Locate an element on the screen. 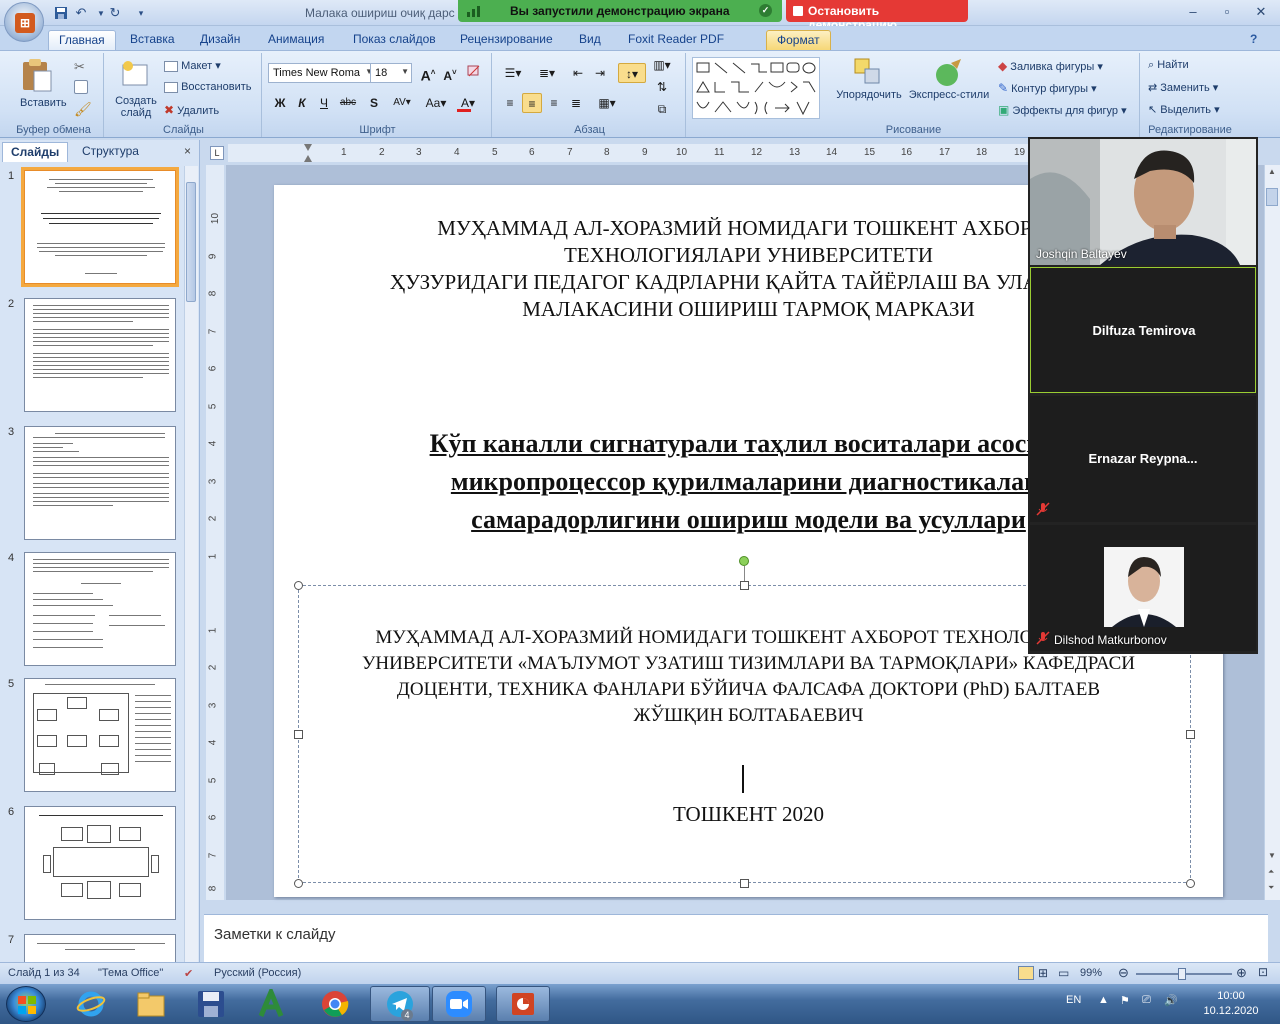  notes-pane: Заметки к слайду is located at coordinates (736, 938).